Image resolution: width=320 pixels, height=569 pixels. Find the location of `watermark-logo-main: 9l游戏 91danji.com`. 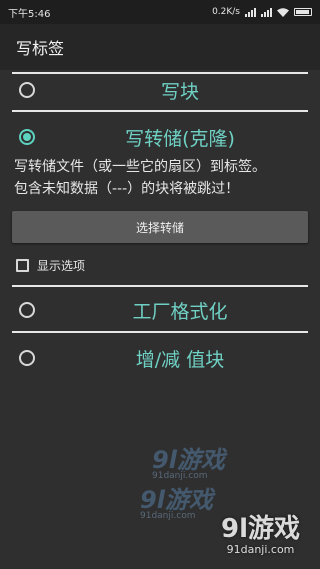

watermark-logo-main: 9l游戏 91danji.com is located at coordinates (260, 532).